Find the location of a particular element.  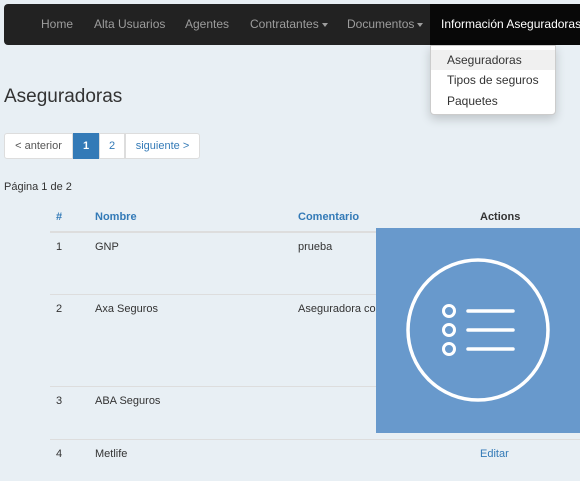

aseguradoras-dropdown-menu: Aseguradoras Tipos de seguros Paquetes is located at coordinates (493, 80).